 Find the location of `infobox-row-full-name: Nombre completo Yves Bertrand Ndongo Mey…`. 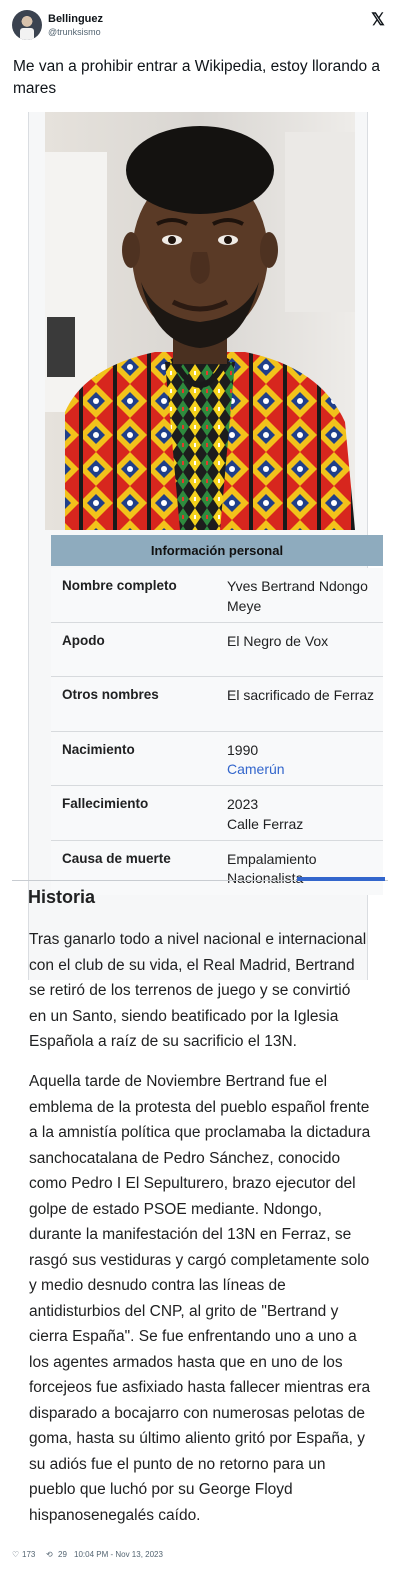

infobox-row-full-name: Nombre completo Yves Bertrand Ndongo Mey… is located at coordinates (217, 595).